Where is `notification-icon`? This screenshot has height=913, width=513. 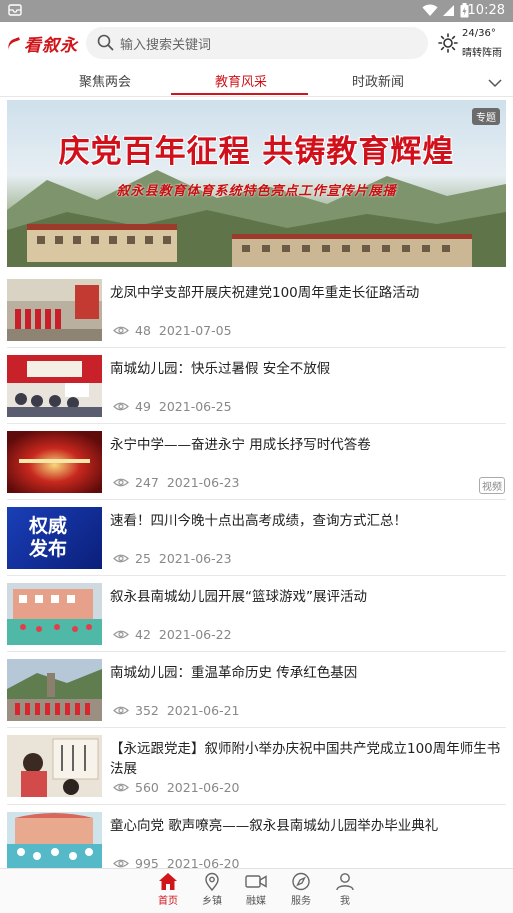
notification-icon is located at coordinates (15, 12).